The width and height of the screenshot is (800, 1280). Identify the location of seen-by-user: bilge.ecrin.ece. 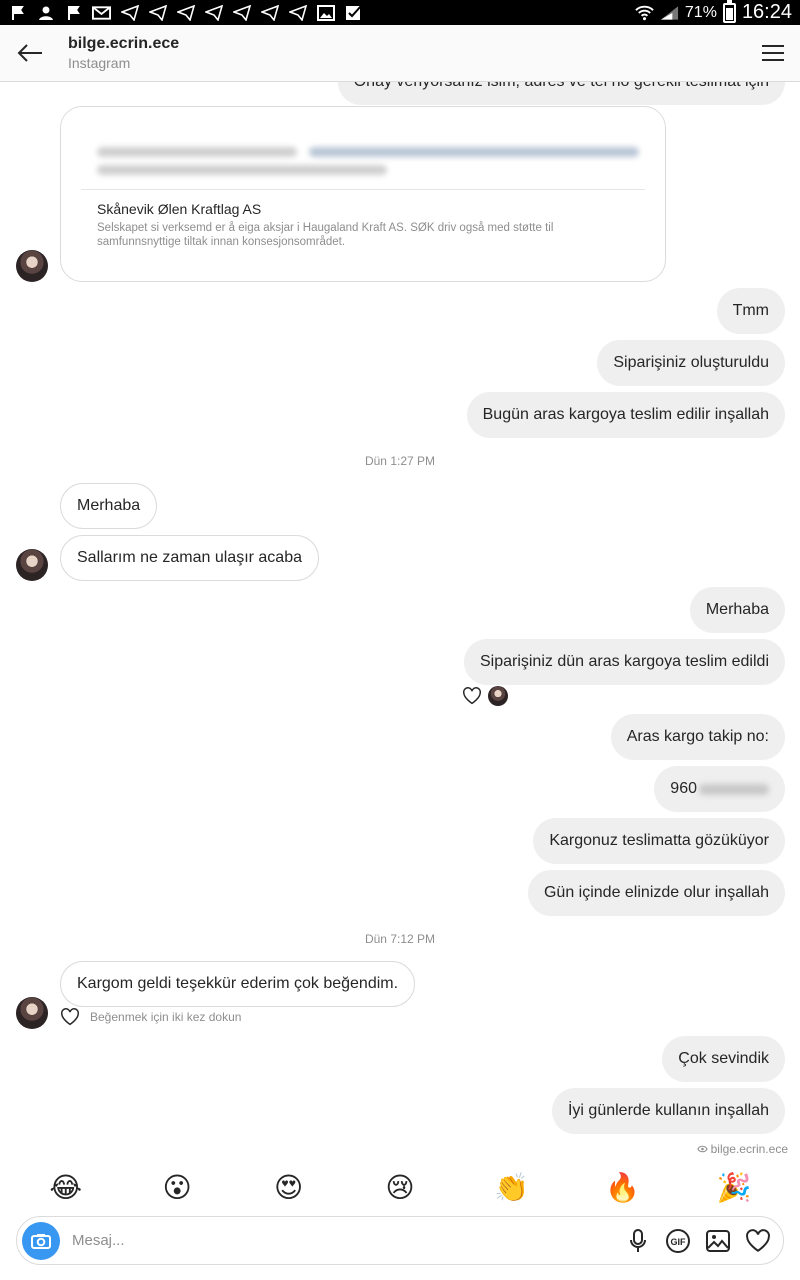
(749, 1149).